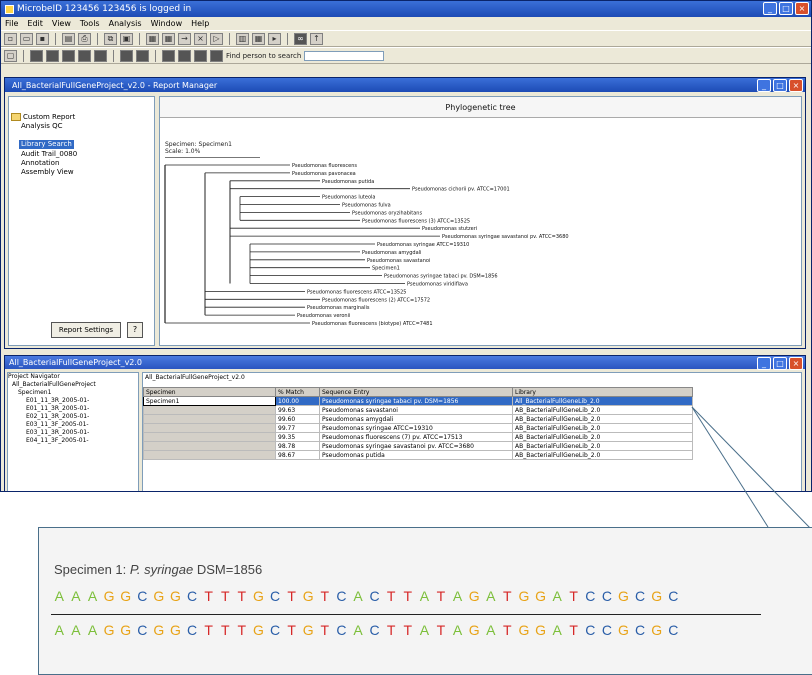  I want to click on dna-sequence-bottom: AAAGGCGGCTTTGCTGTCACTTATAGATGGATCCGCGC, so click(366, 630).